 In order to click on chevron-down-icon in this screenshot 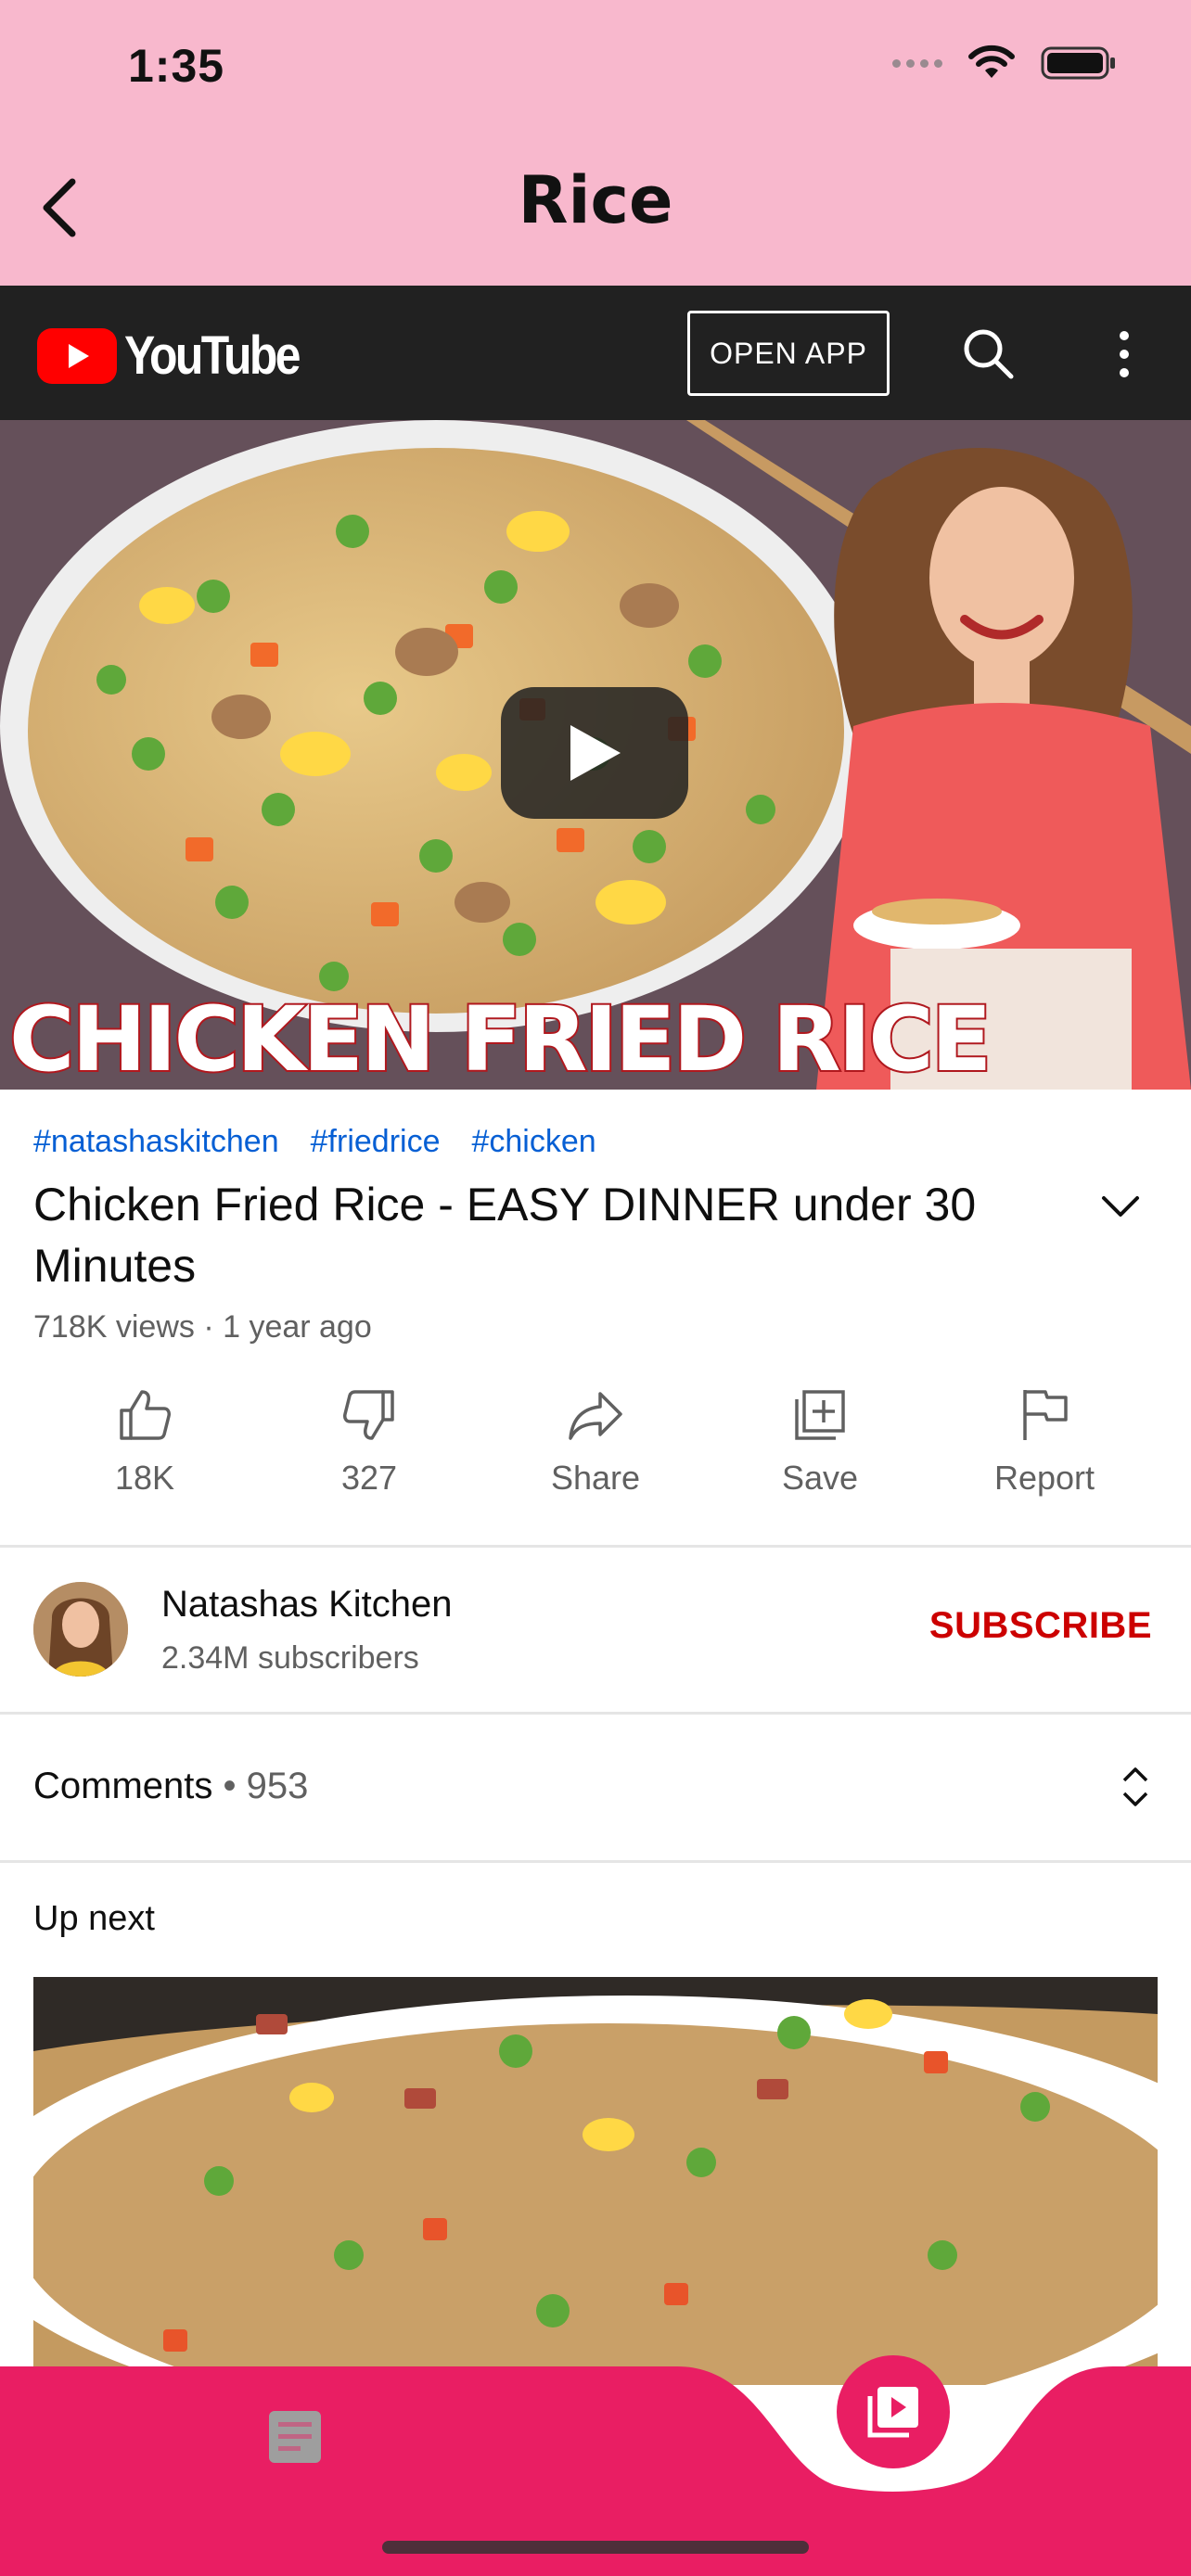, I will do `click(1121, 1206)`.